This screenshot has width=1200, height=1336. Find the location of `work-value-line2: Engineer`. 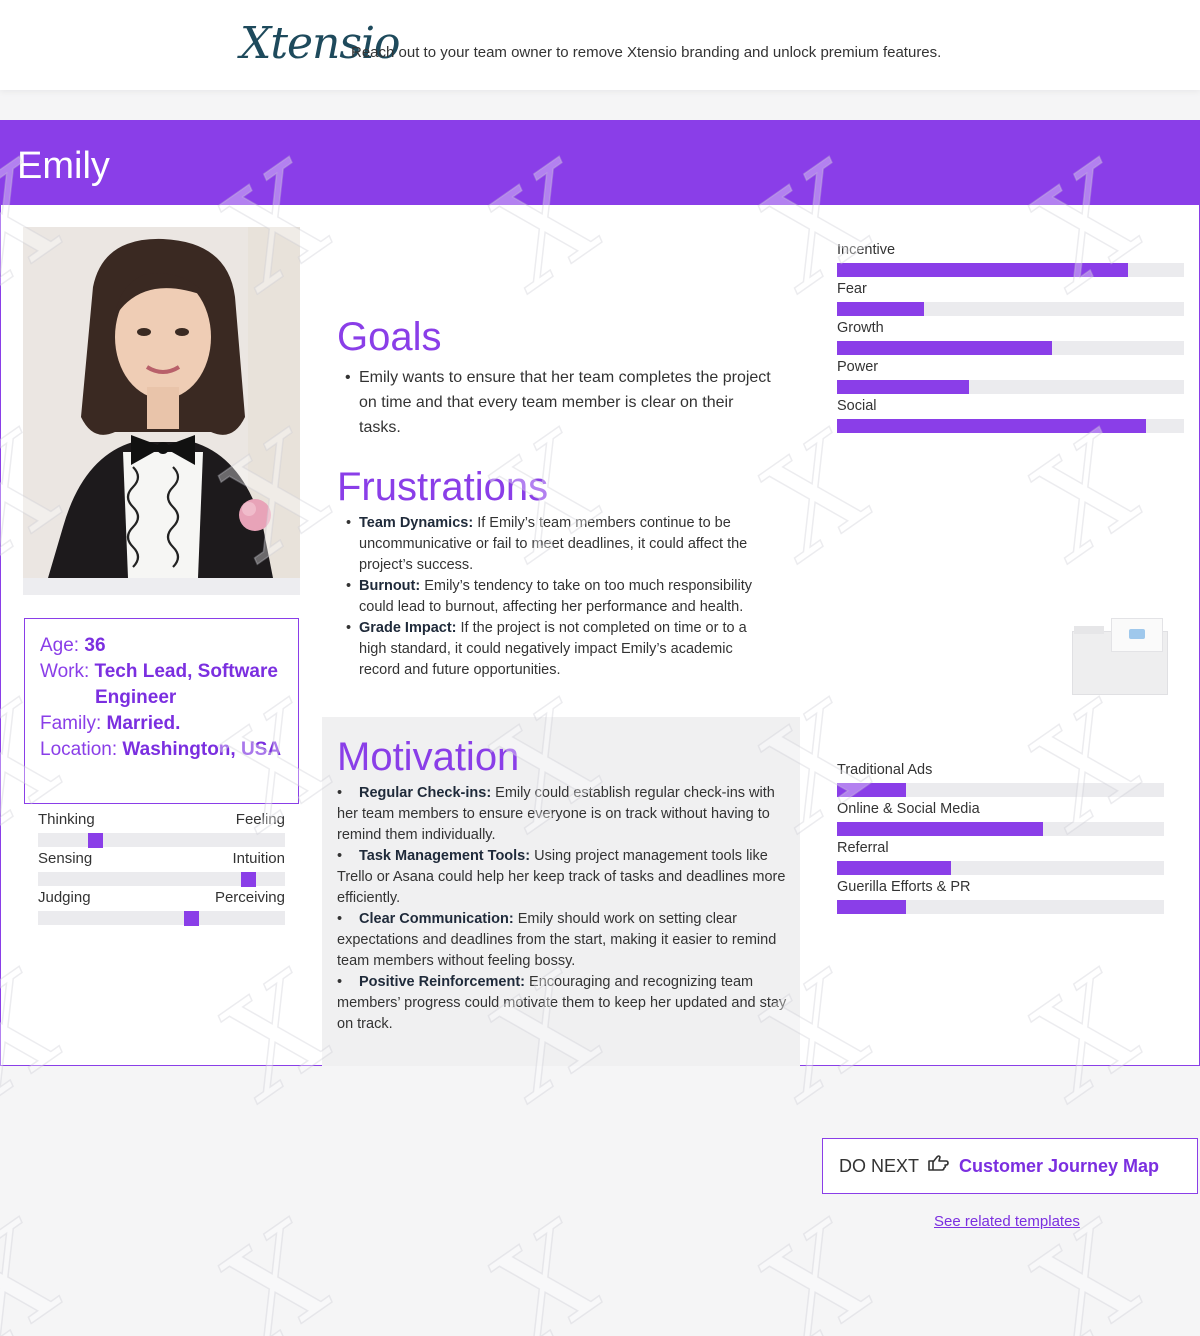

work-value-line2: Engineer is located at coordinates (169, 698).